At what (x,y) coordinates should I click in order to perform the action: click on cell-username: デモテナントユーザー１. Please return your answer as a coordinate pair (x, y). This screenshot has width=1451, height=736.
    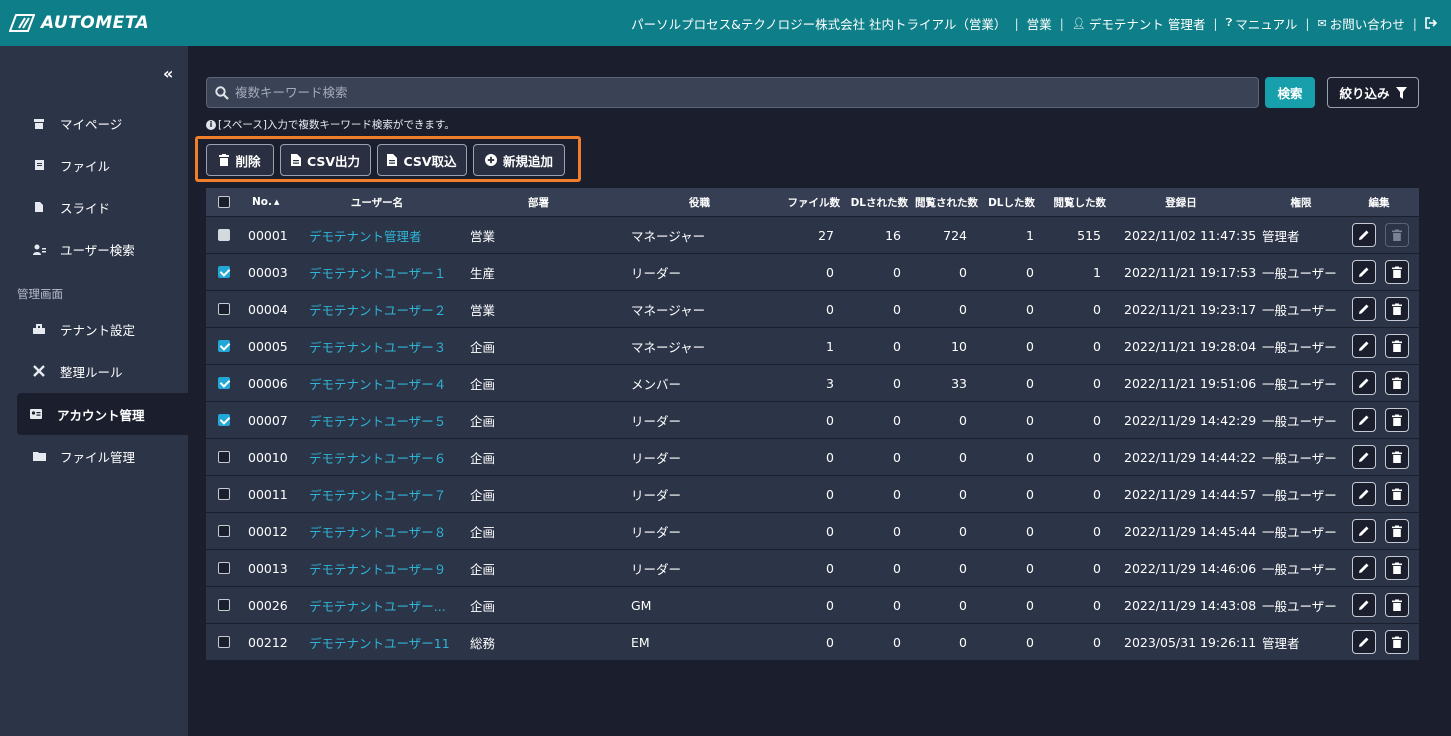
    Looking at the image, I should click on (384, 272).